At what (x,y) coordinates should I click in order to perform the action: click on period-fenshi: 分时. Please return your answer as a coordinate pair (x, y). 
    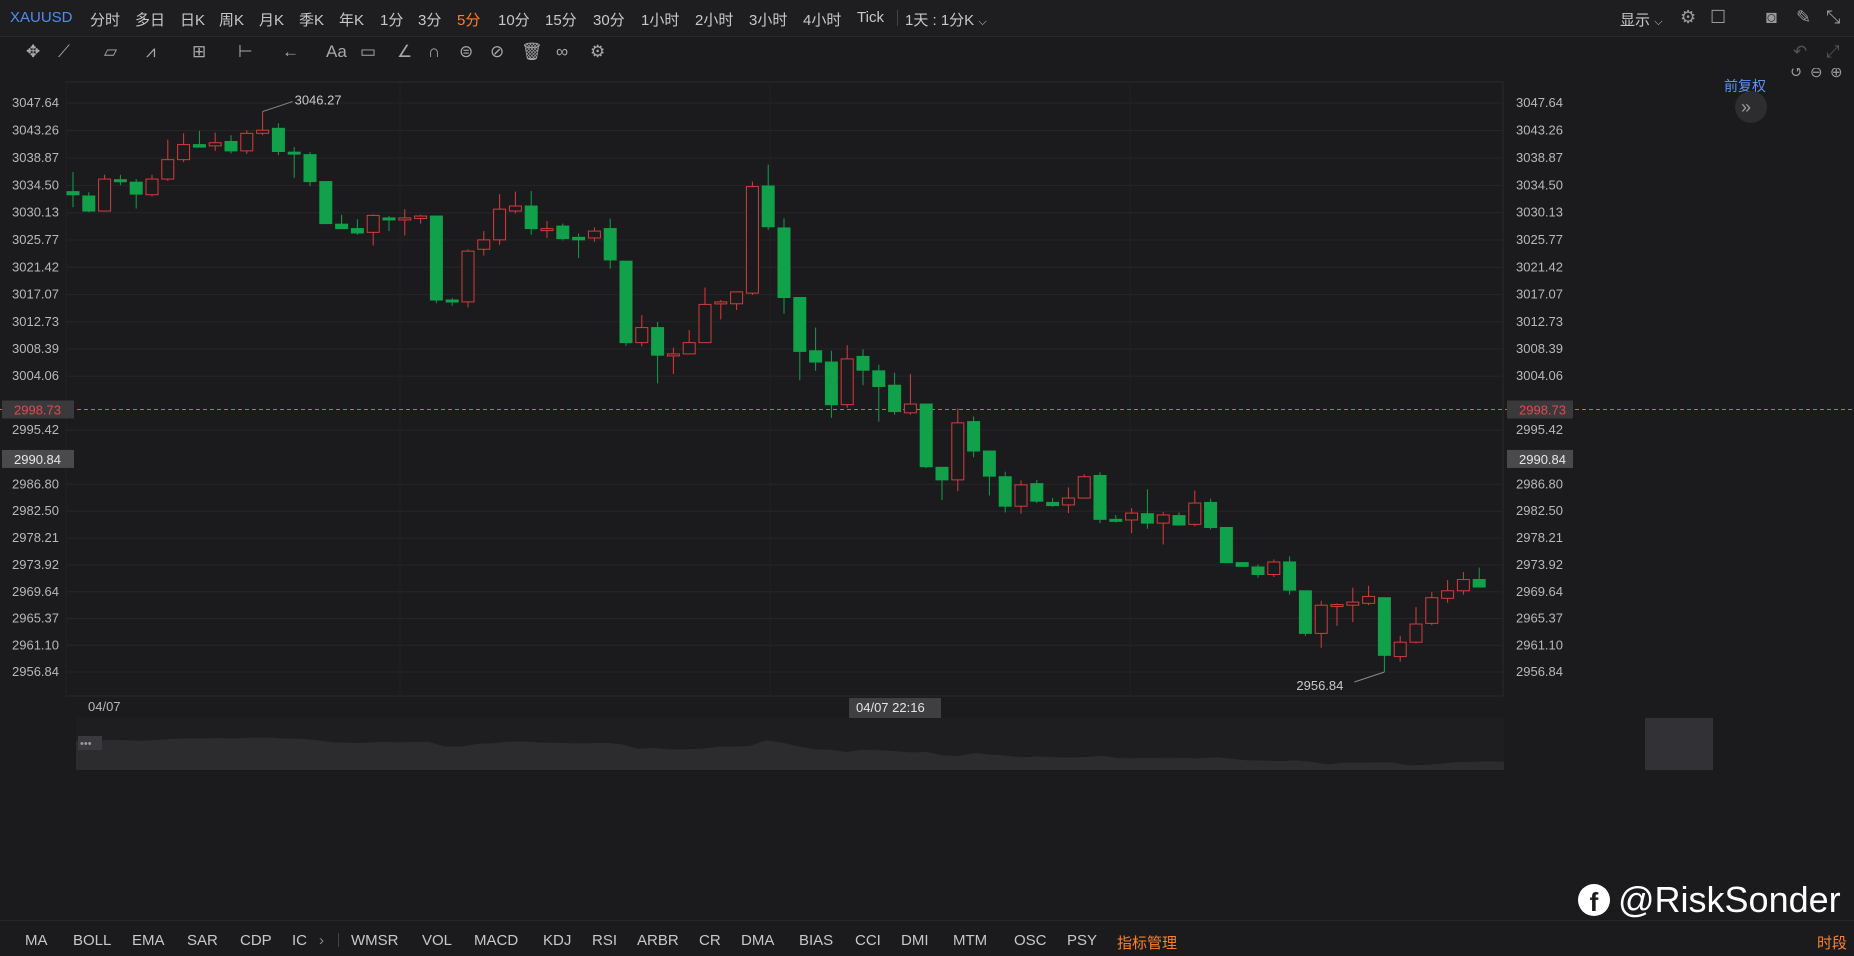
    Looking at the image, I should click on (105, 19).